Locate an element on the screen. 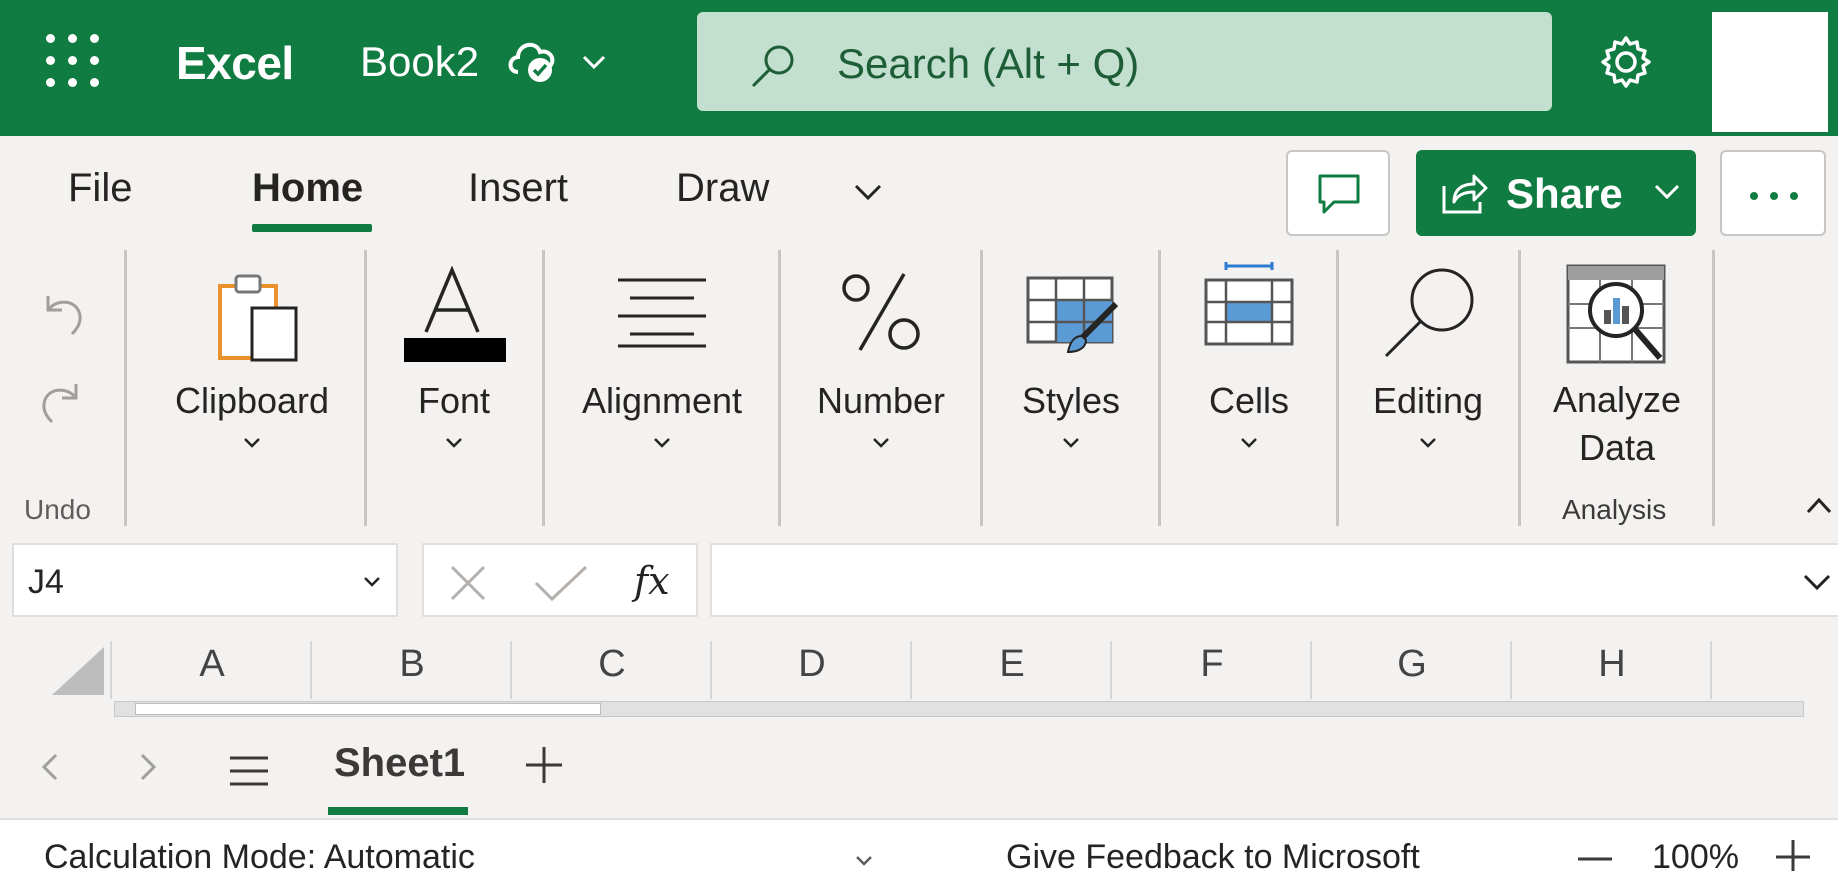  more-tabs-chevron-icon is located at coordinates (868, 192).